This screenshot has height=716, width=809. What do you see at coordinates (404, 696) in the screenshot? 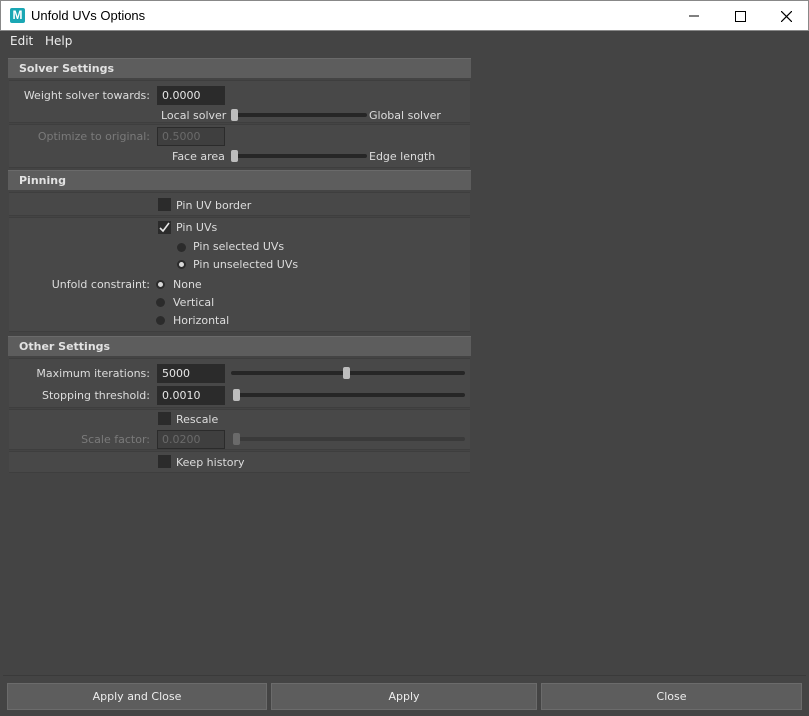
I see `apply-button: Apply` at bounding box center [404, 696].